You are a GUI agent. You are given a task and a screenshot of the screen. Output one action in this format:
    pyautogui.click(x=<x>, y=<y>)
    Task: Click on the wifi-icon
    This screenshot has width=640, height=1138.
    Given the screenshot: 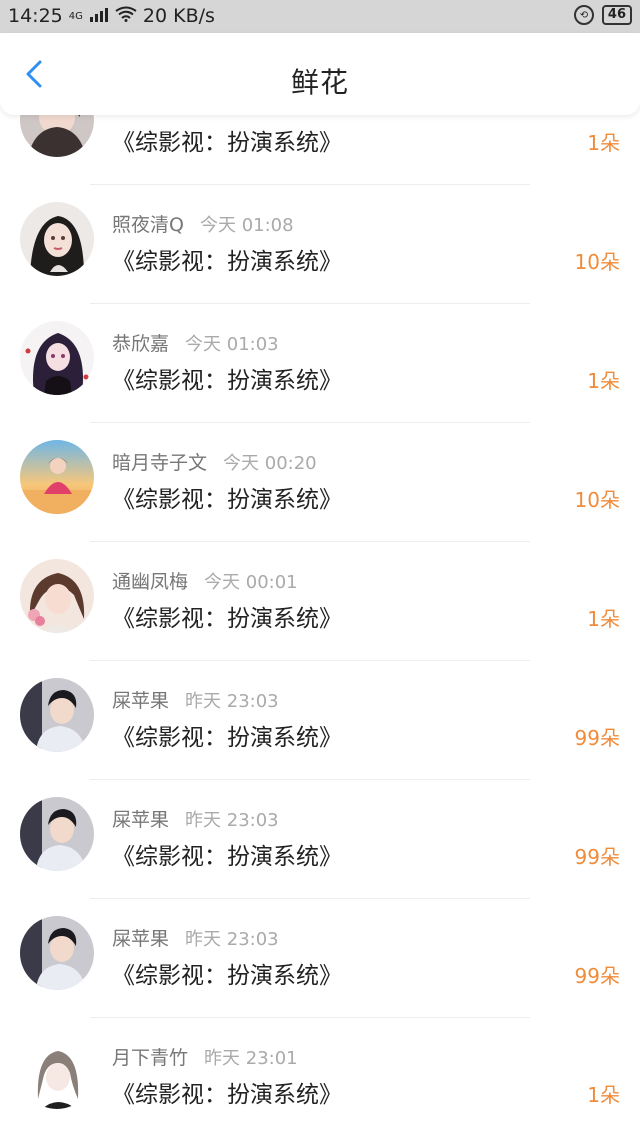 What is the action you would take?
    pyautogui.click(x=126, y=16)
    